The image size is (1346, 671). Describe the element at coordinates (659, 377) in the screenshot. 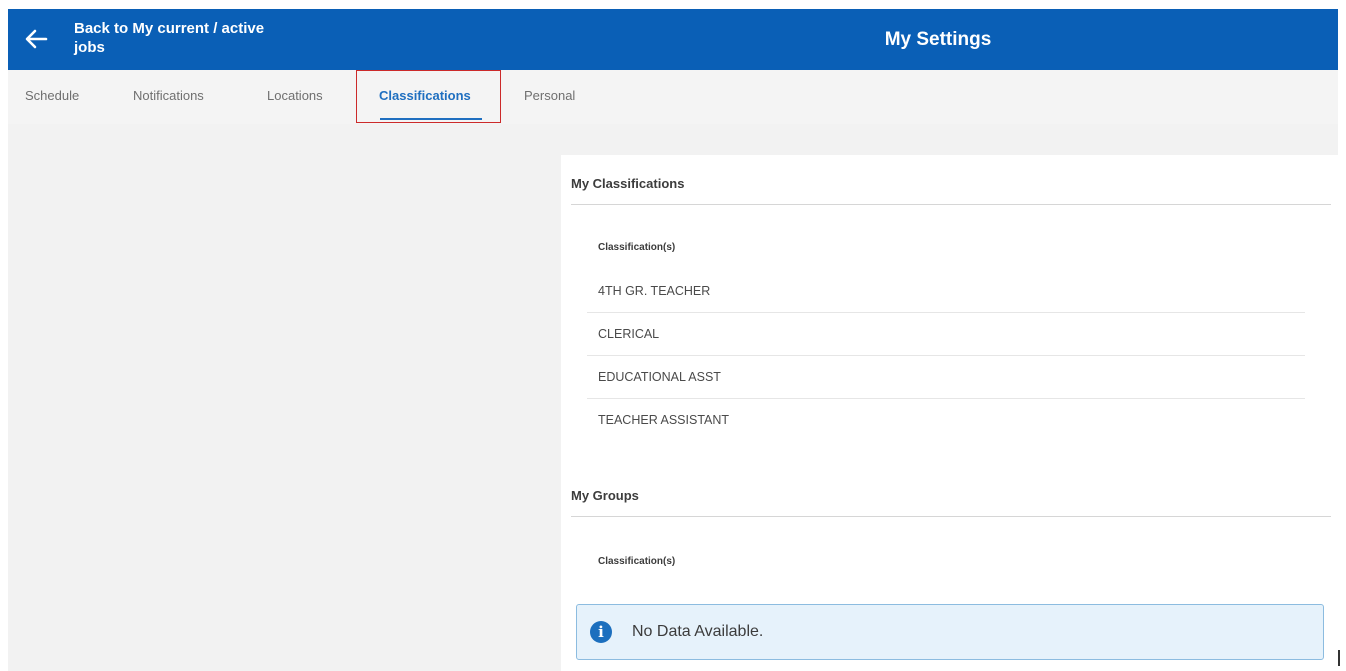

I see `classification-item: EDUCATIONAL ASST` at that location.